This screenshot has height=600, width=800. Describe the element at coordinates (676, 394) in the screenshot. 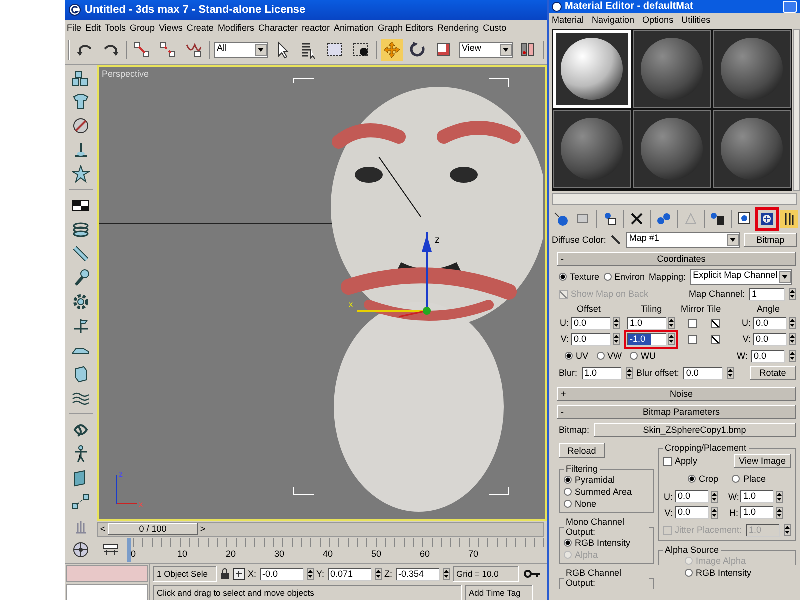

I see `rollout-header: + Noise` at that location.